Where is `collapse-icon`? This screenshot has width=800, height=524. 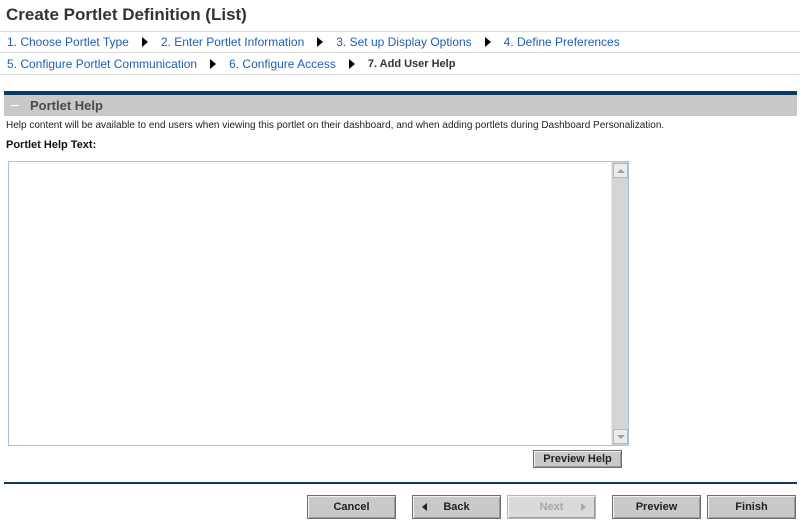
collapse-icon is located at coordinates (15, 105).